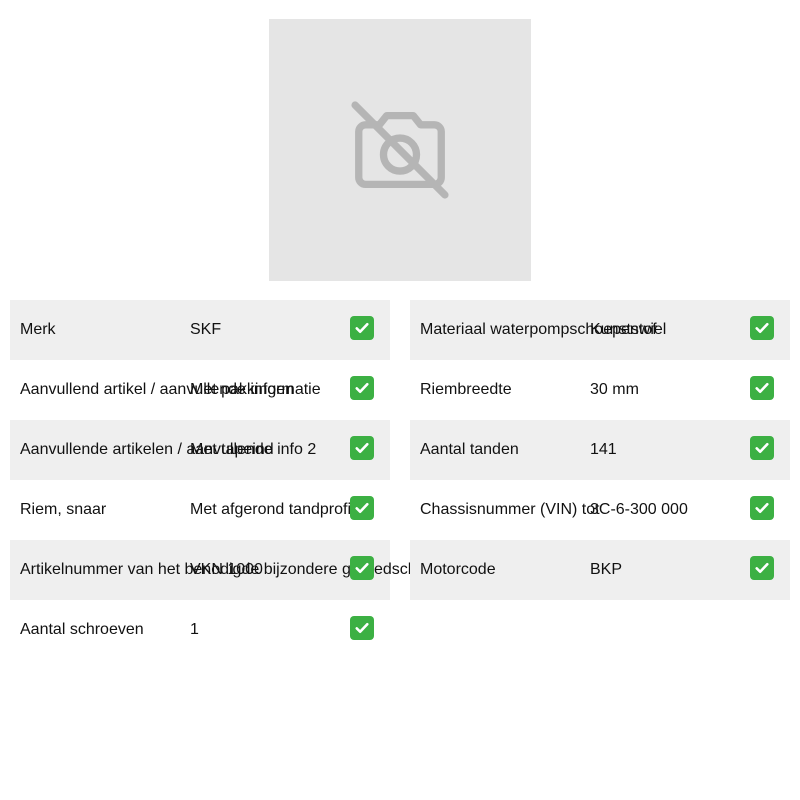  What do you see at coordinates (466, 389) in the screenshot?
I see `spec-label: Riembreedte` at bounding box center [466, 389].